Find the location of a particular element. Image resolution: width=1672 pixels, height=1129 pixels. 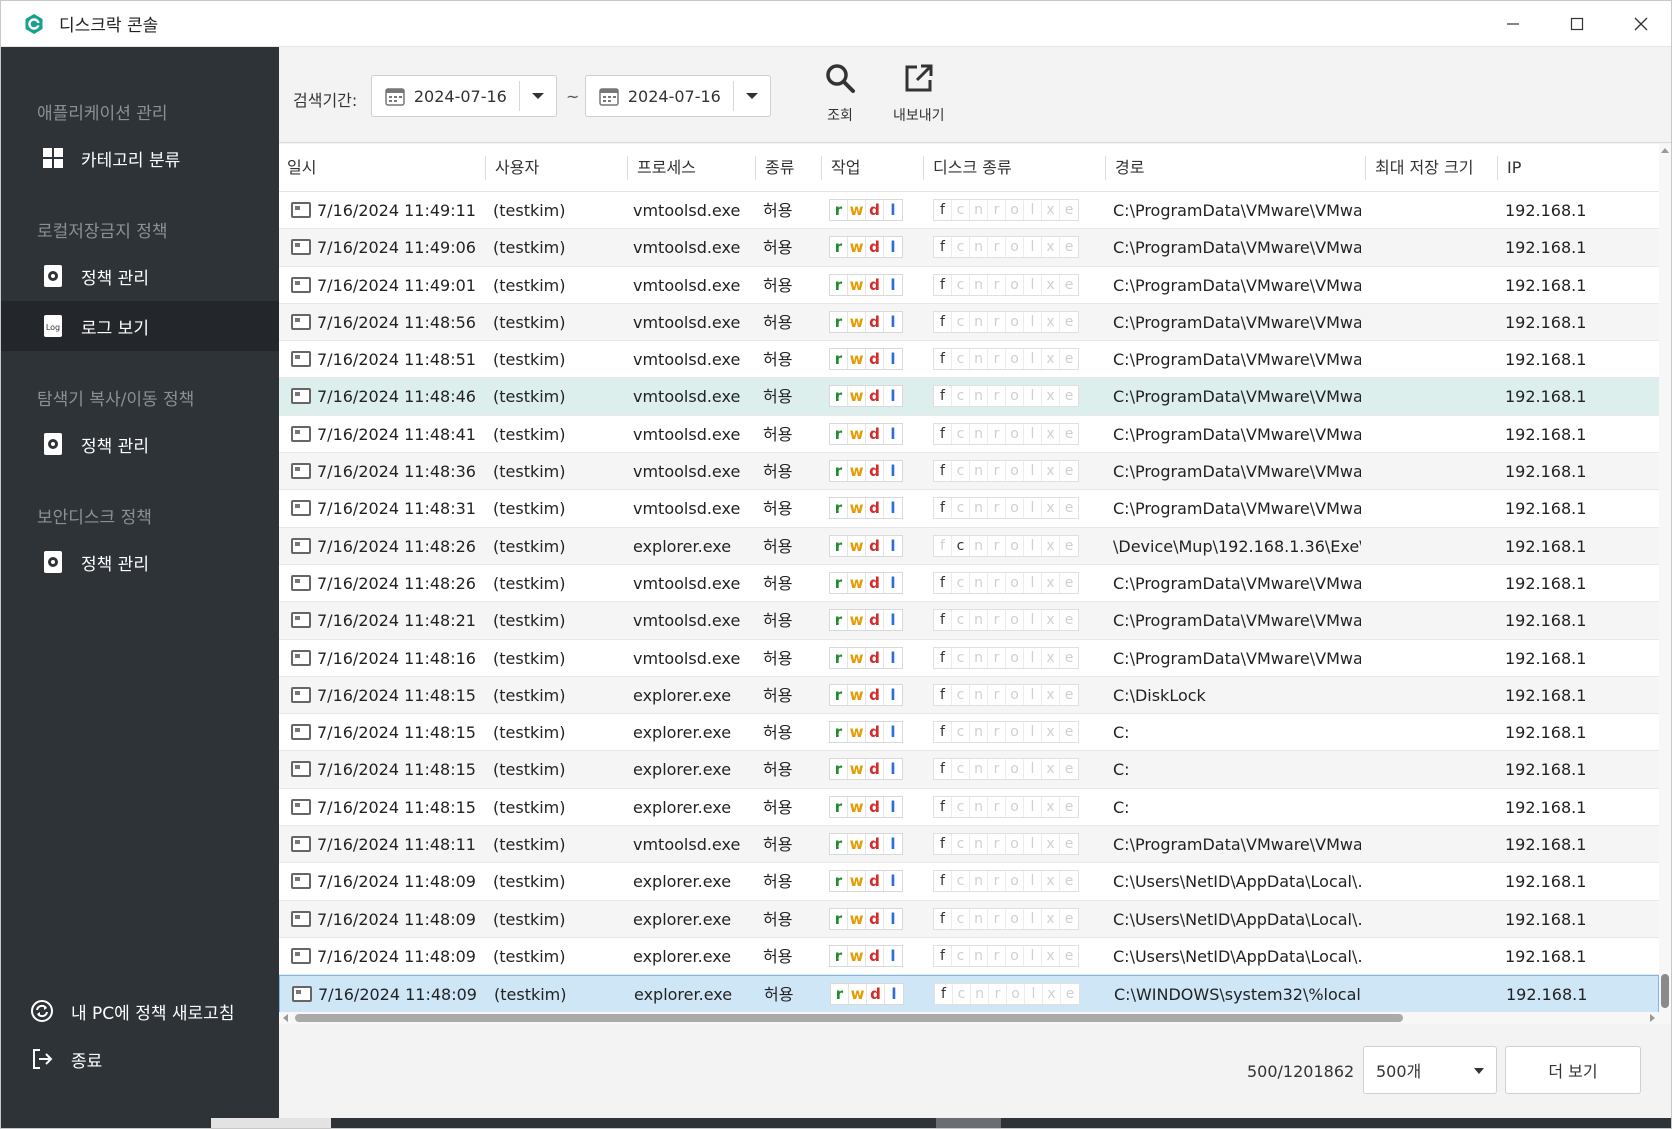

op-flag: w is located at coordinates (857, 359).